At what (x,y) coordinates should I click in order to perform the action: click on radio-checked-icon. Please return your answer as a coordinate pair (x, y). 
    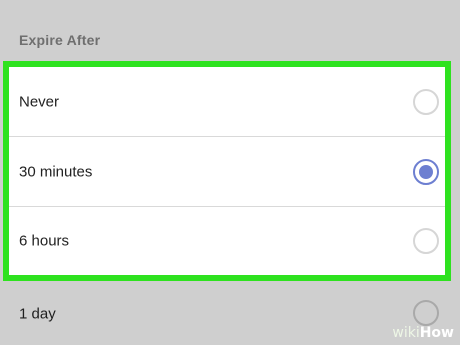
    Looking at the image, I should click on (426, 171).